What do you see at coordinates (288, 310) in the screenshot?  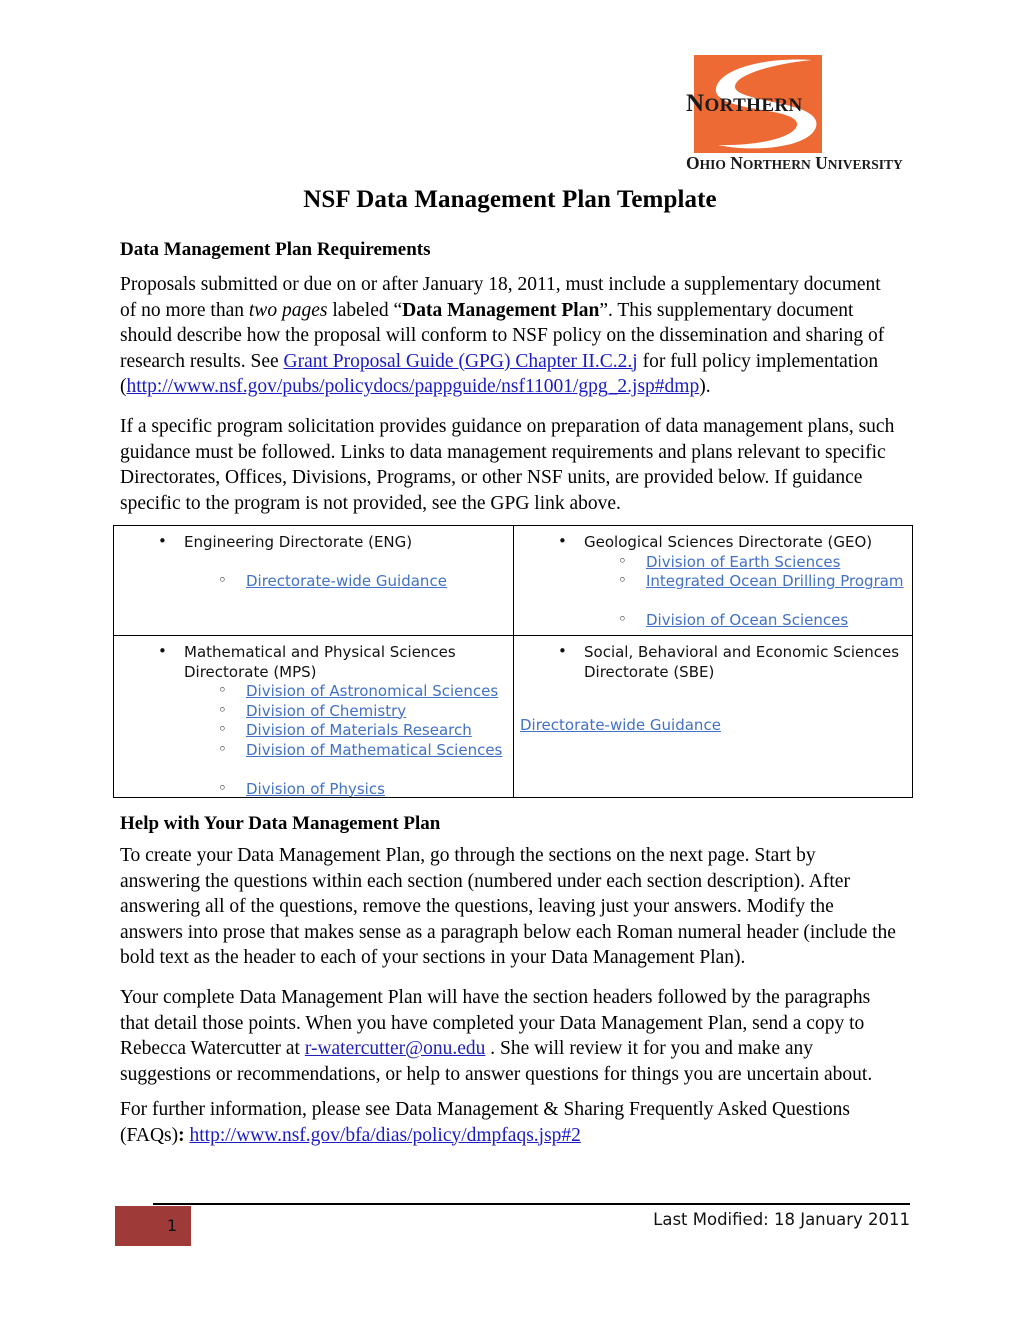 I see `para1-italic-two-pages: two pages` at bounding box center [288, 310].